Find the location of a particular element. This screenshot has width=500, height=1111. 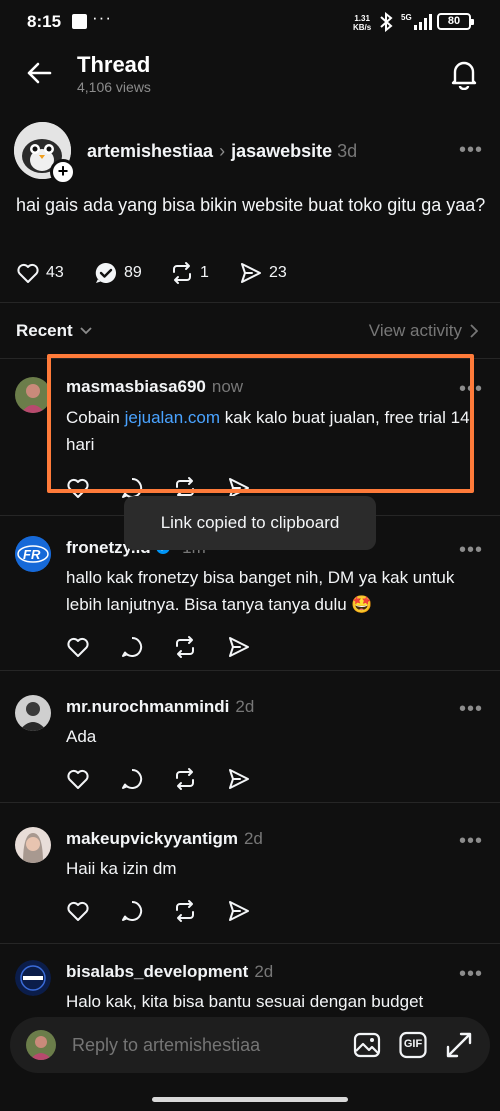

reply-author-row: makeupvickyyantigm 2d is located at coordinates (164, 839).